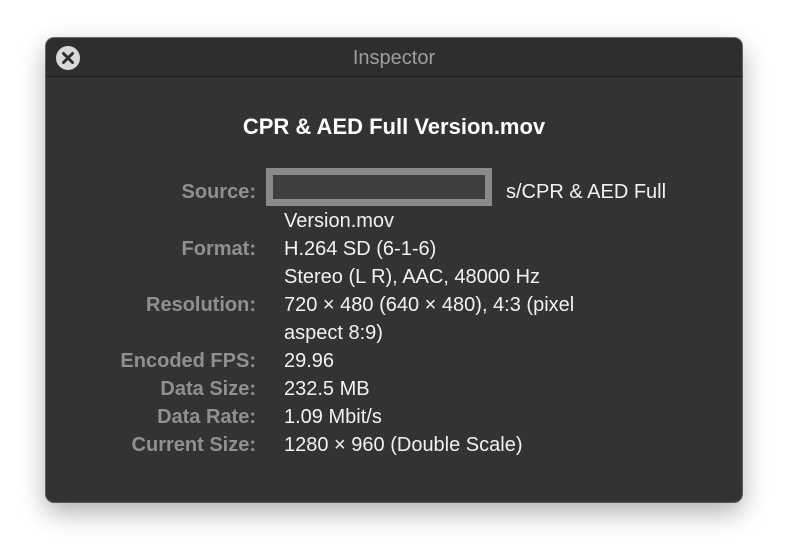  Describe the element at coordinates (218, 249) in the screenshot. I see `format-label: Format:` at that location.